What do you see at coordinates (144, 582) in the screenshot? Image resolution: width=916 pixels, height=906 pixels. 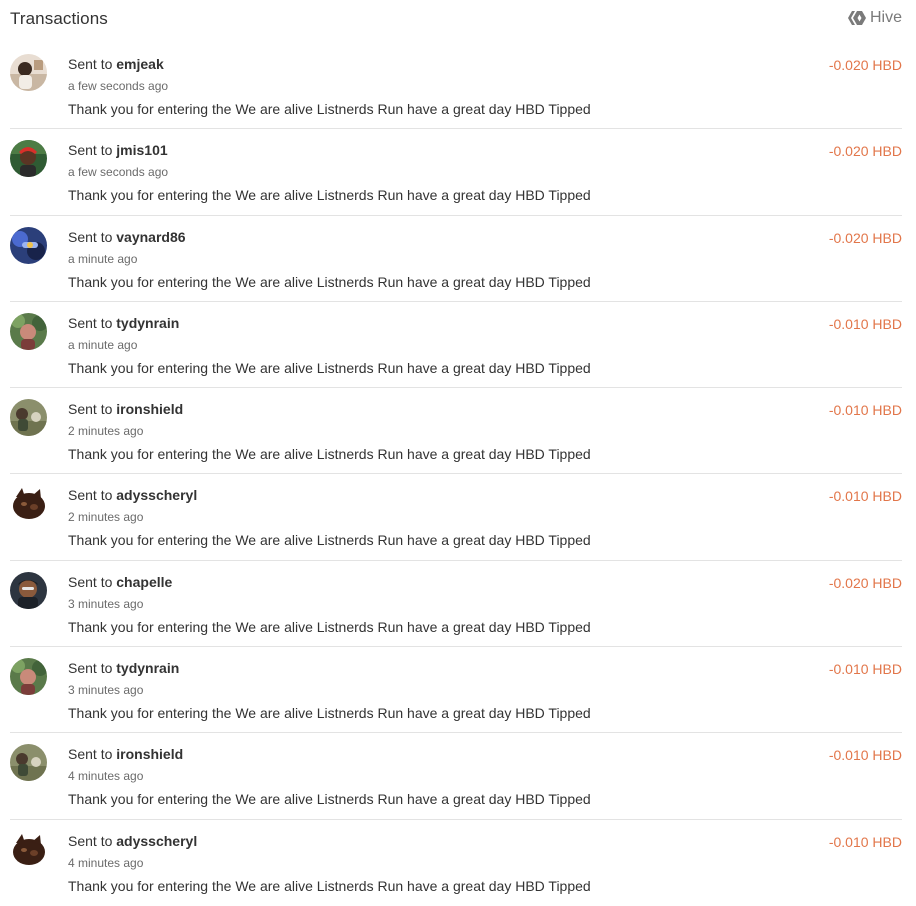 I see `recipient-username-link: chapelle` at bounding box center [144, 582].